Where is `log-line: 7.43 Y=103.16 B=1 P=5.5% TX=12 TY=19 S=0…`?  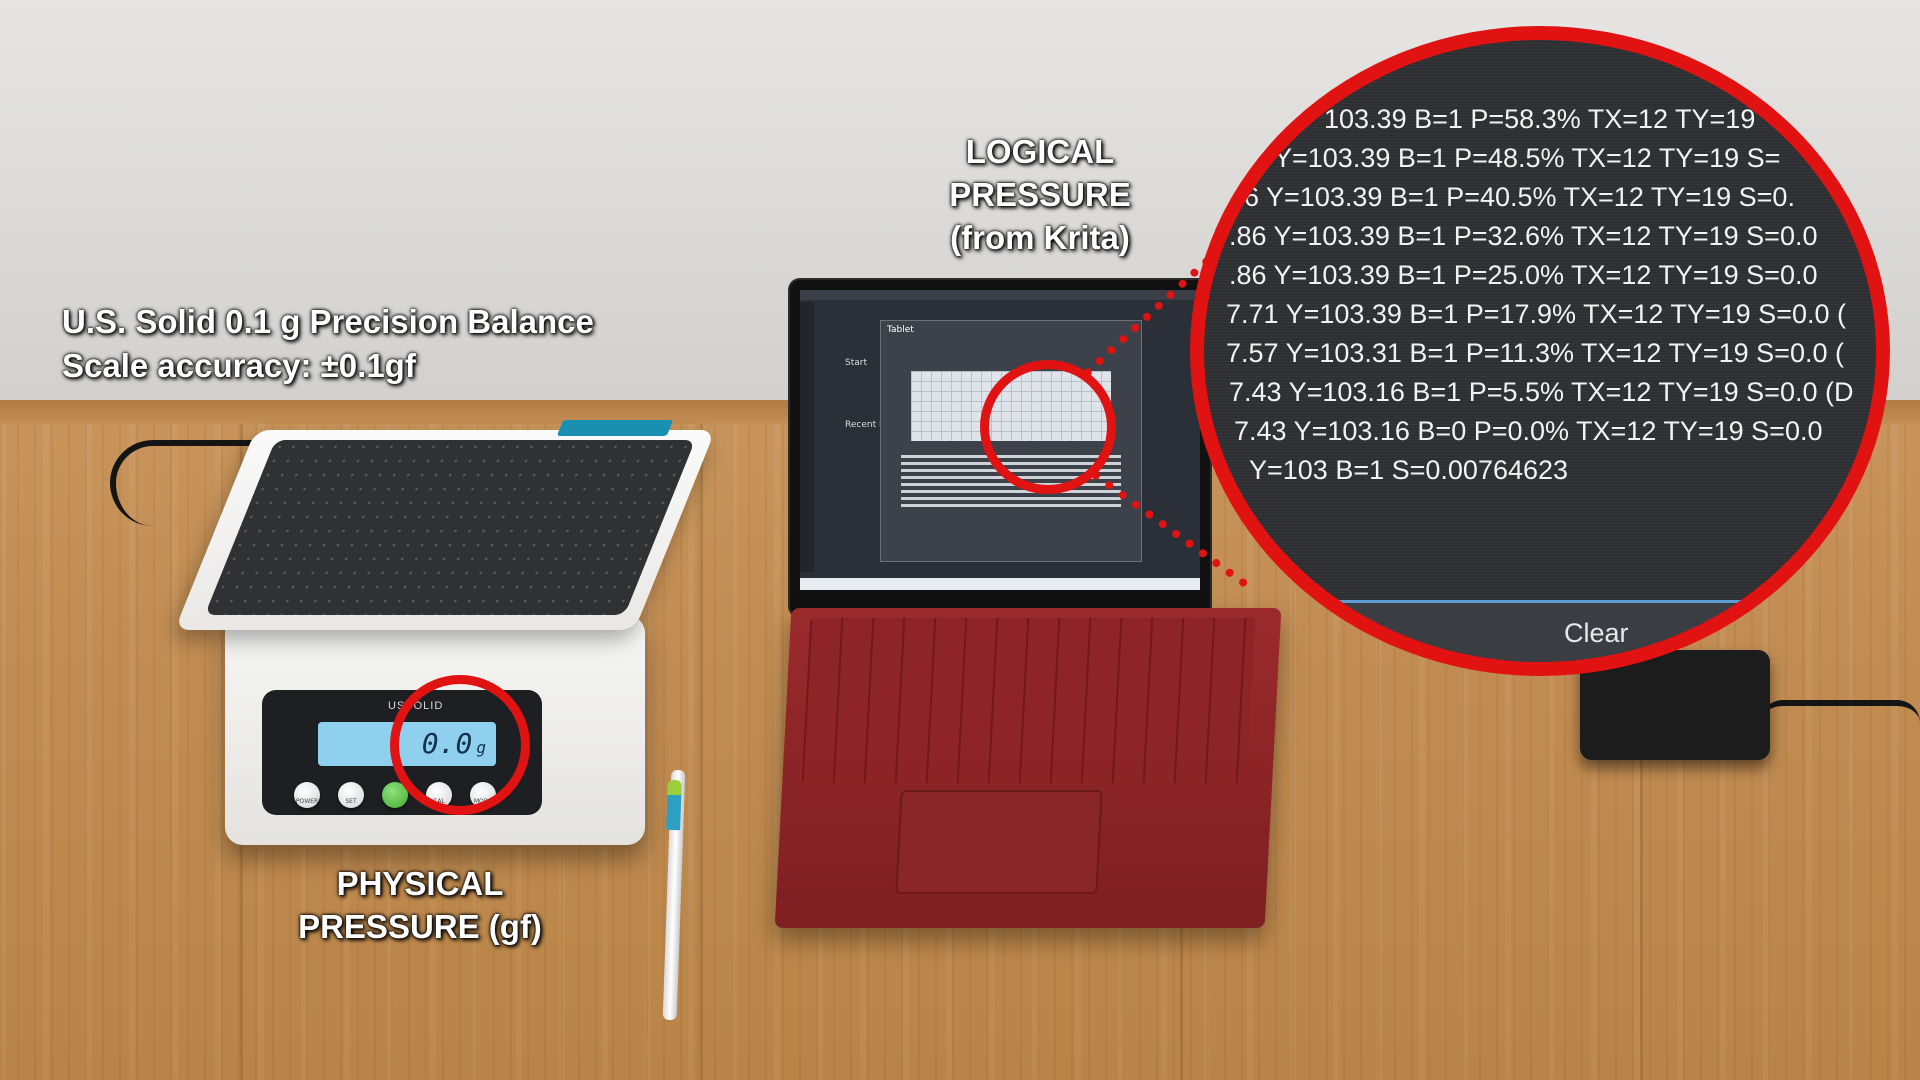 log-line: 7.43 Y=103.16 B=1 P=5.5% TX=12 TY=19 S=0… is located at coordinates (1541, 392).